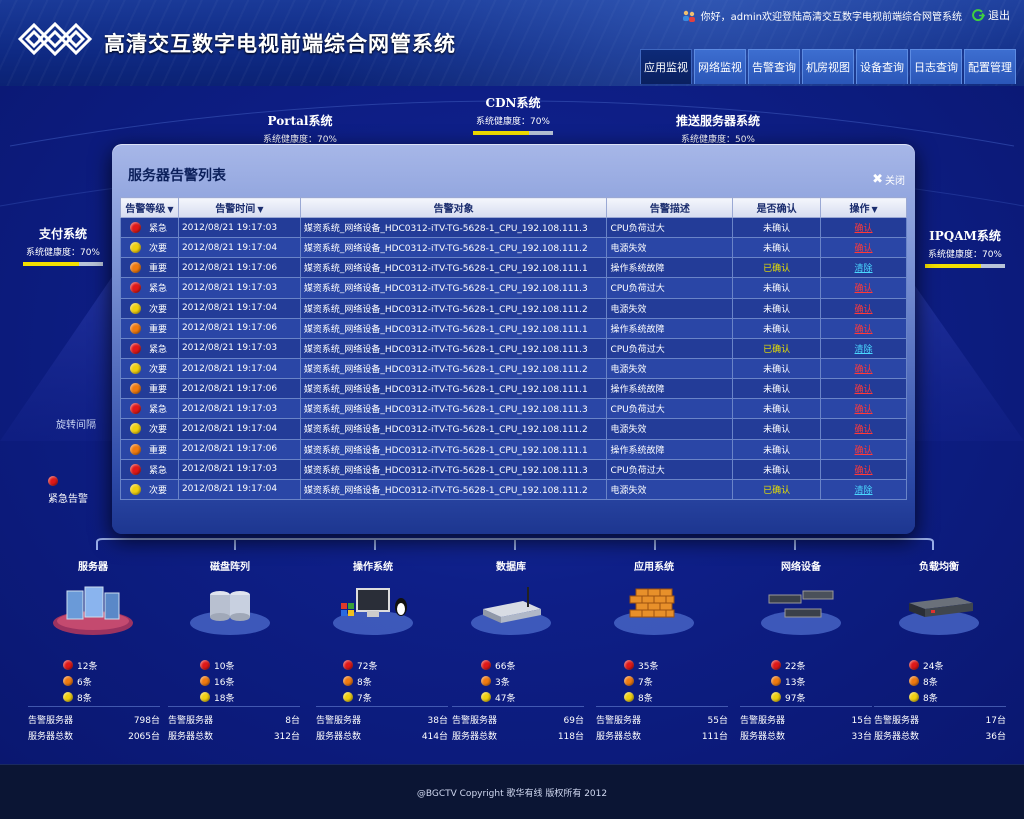 Image resolution: width=1024 pixels, height=819 pixels. I want to click on orange-alarm-dot-icon, so click(135, 328).